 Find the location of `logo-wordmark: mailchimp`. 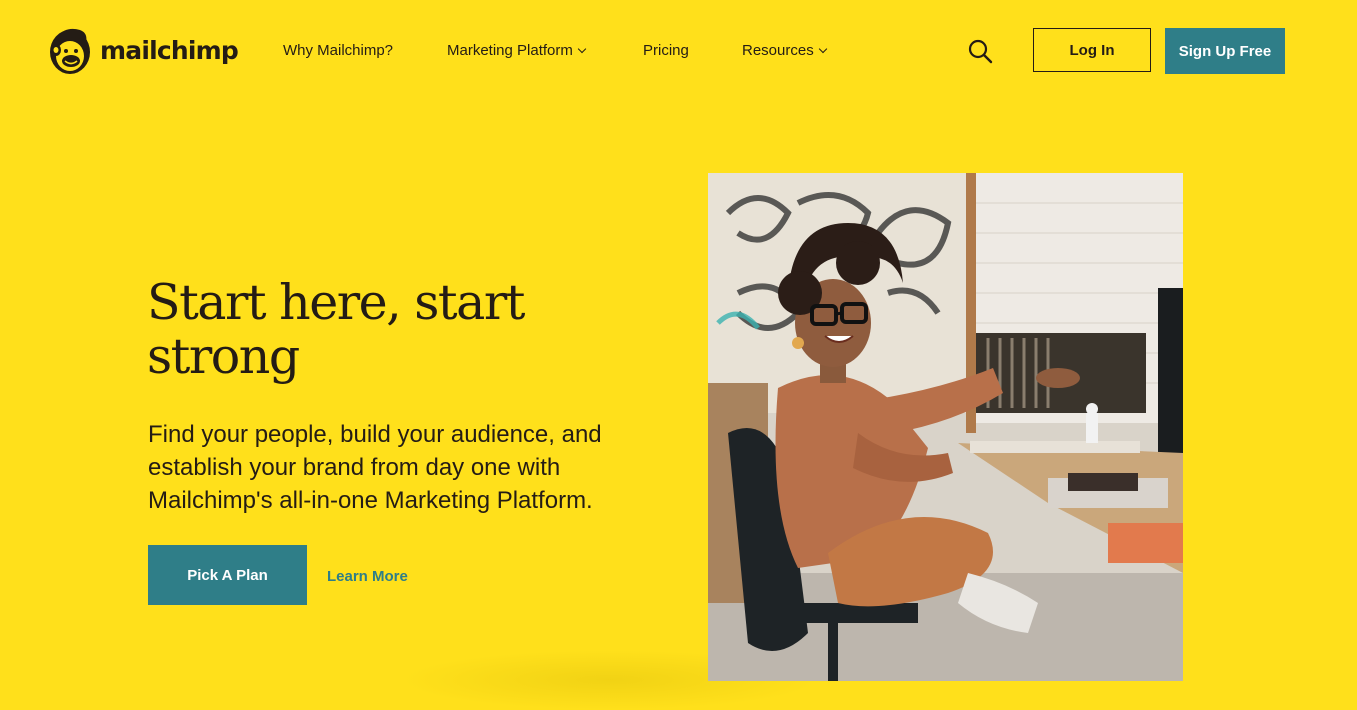

logo-wordmark: mailchimp is located at coordinates (169, 50).